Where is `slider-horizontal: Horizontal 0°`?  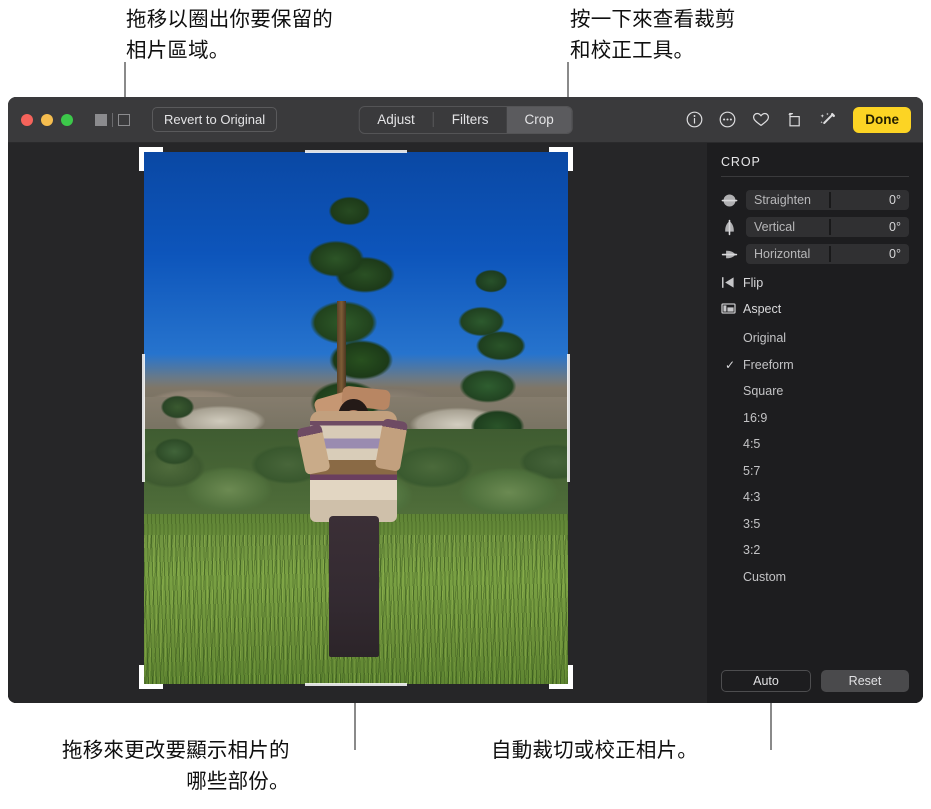 slider-horizontal: Horizontal 0° is located at coordinates (815, 254).